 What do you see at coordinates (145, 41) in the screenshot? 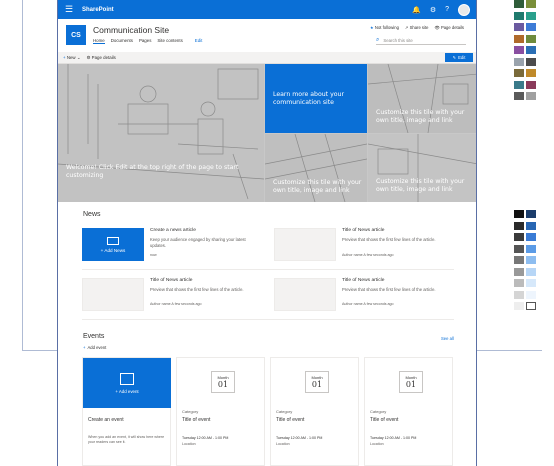
I see `nav-item-pages: Pages` at bounding box center [145, 41].